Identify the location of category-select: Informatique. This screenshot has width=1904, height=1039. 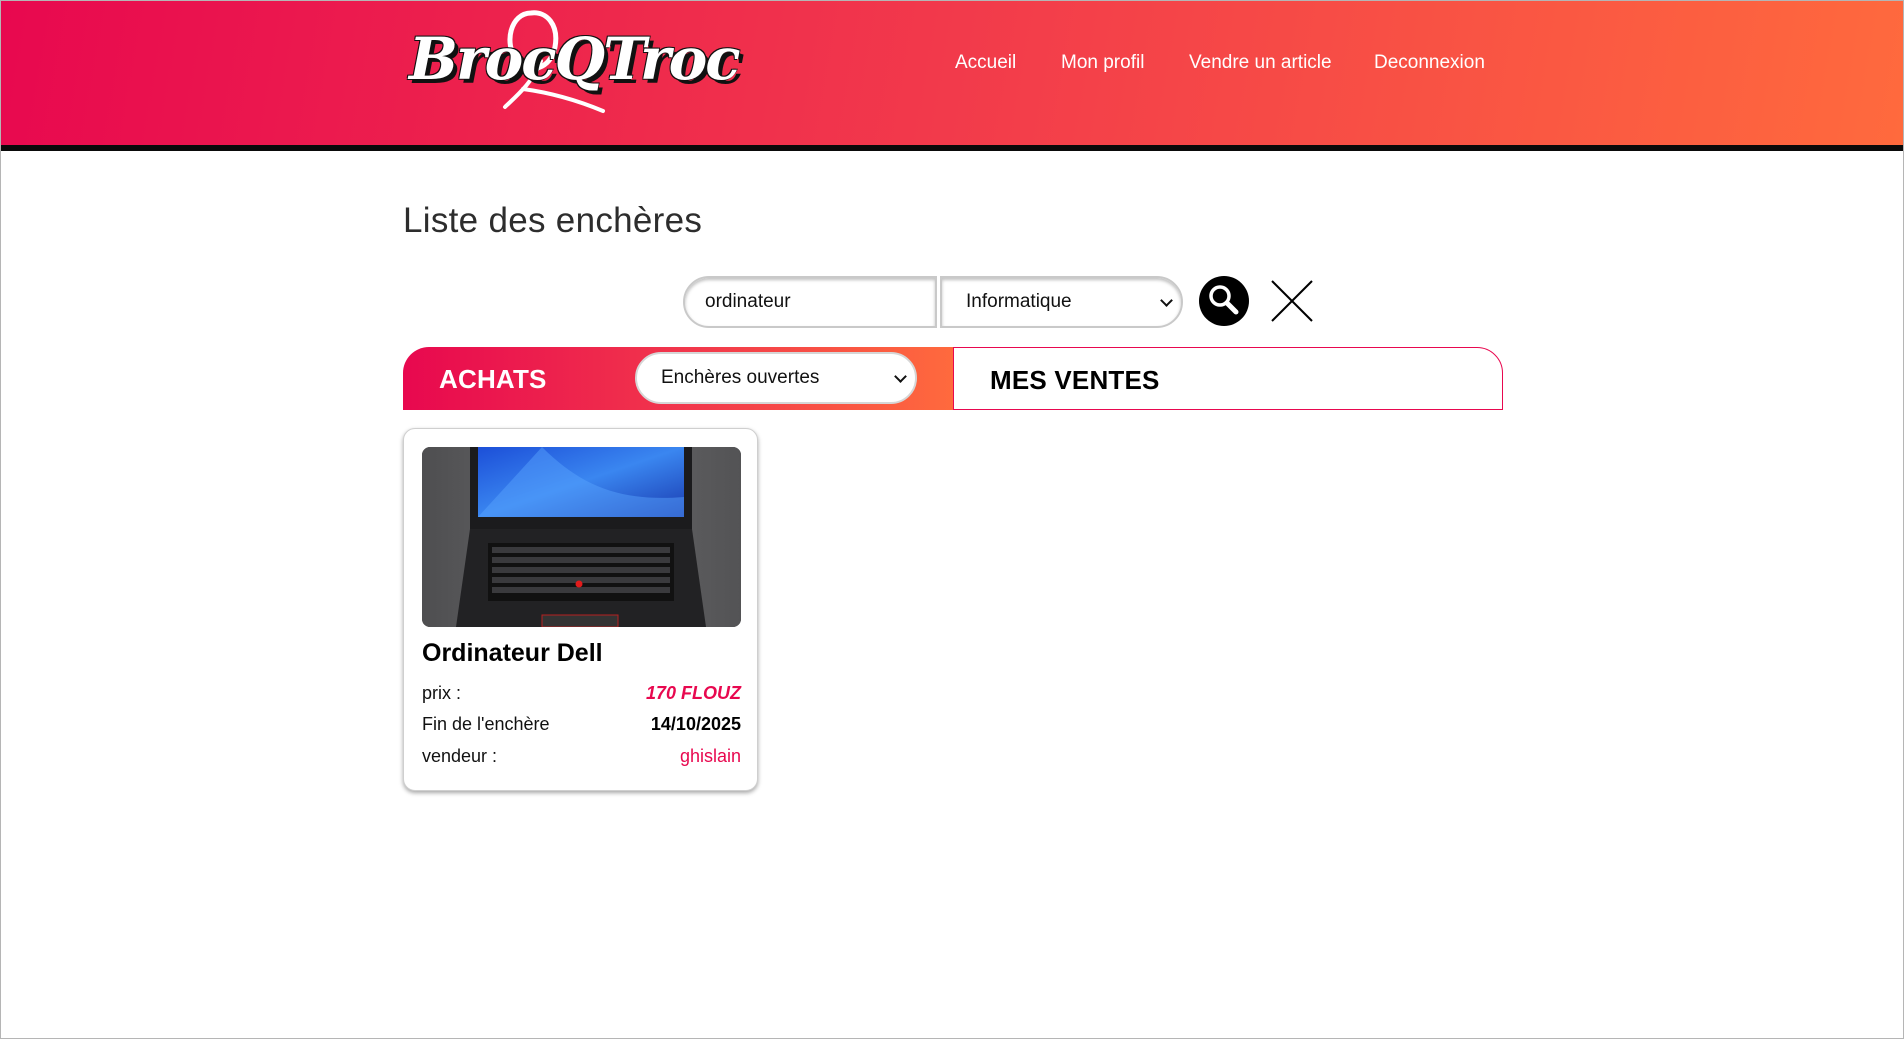
(1061, 302).